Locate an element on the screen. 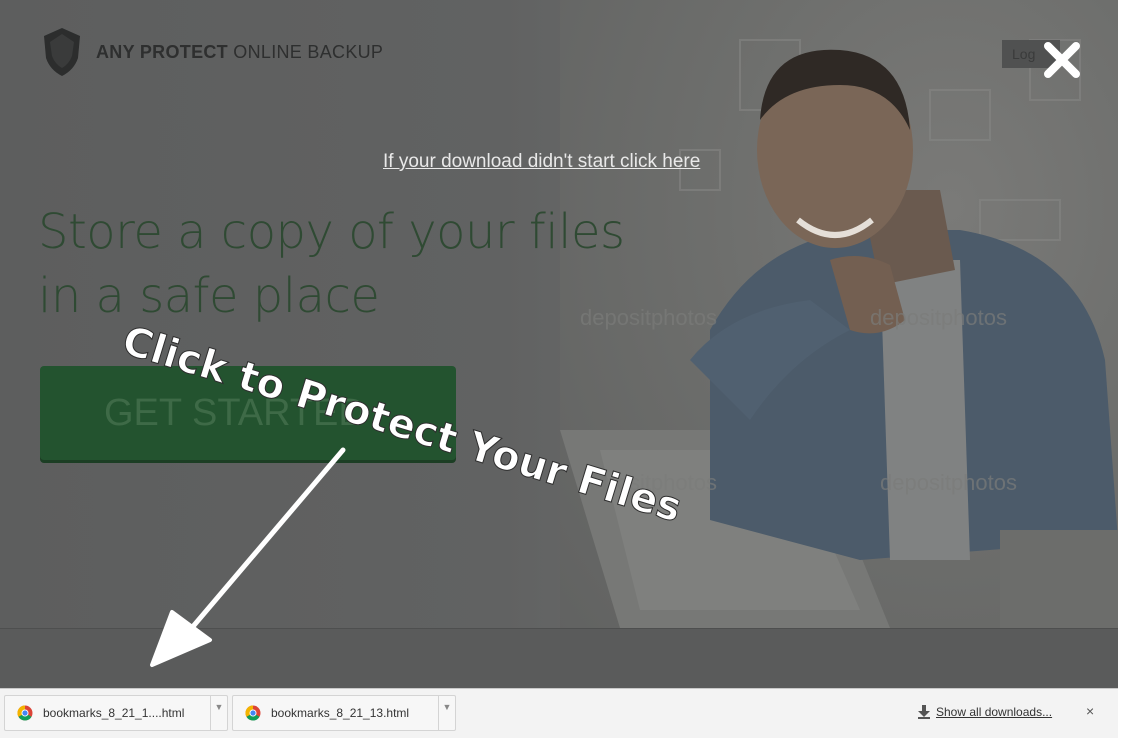 This screenshot has height=738, width=1132. headline-line-2: in a safe place is located at coordinates (209, 296).